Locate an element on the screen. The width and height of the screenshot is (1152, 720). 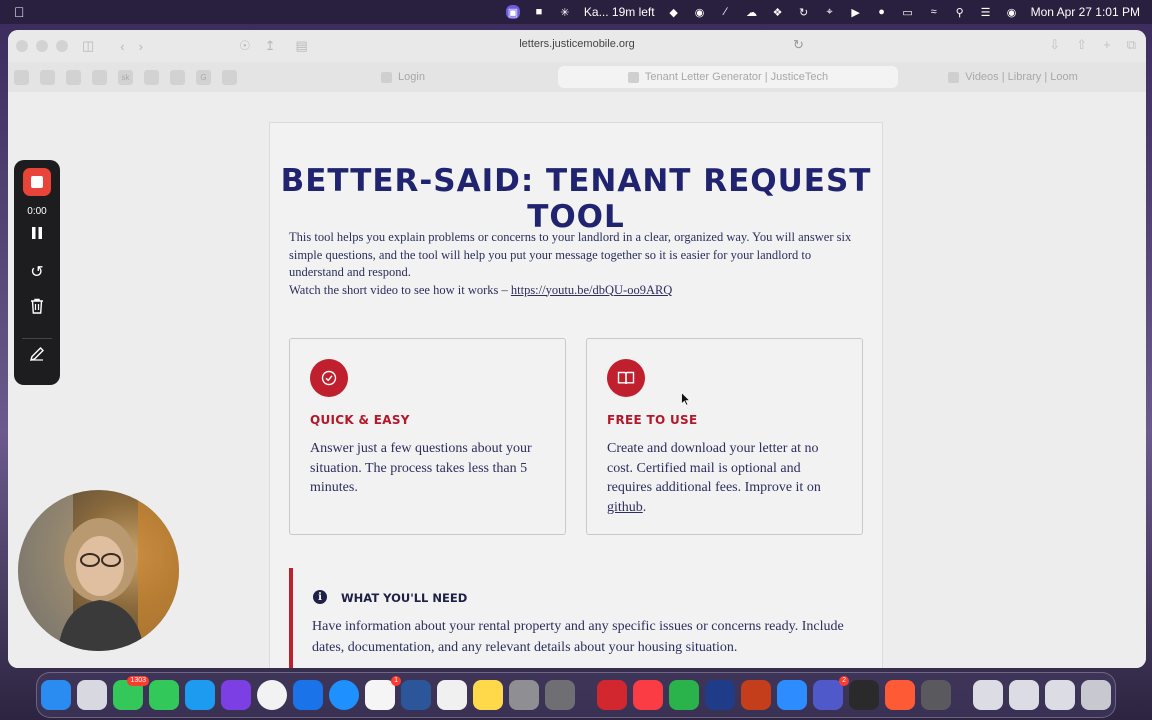
extension-icon: ◆ is located at coordinates (674, 12).